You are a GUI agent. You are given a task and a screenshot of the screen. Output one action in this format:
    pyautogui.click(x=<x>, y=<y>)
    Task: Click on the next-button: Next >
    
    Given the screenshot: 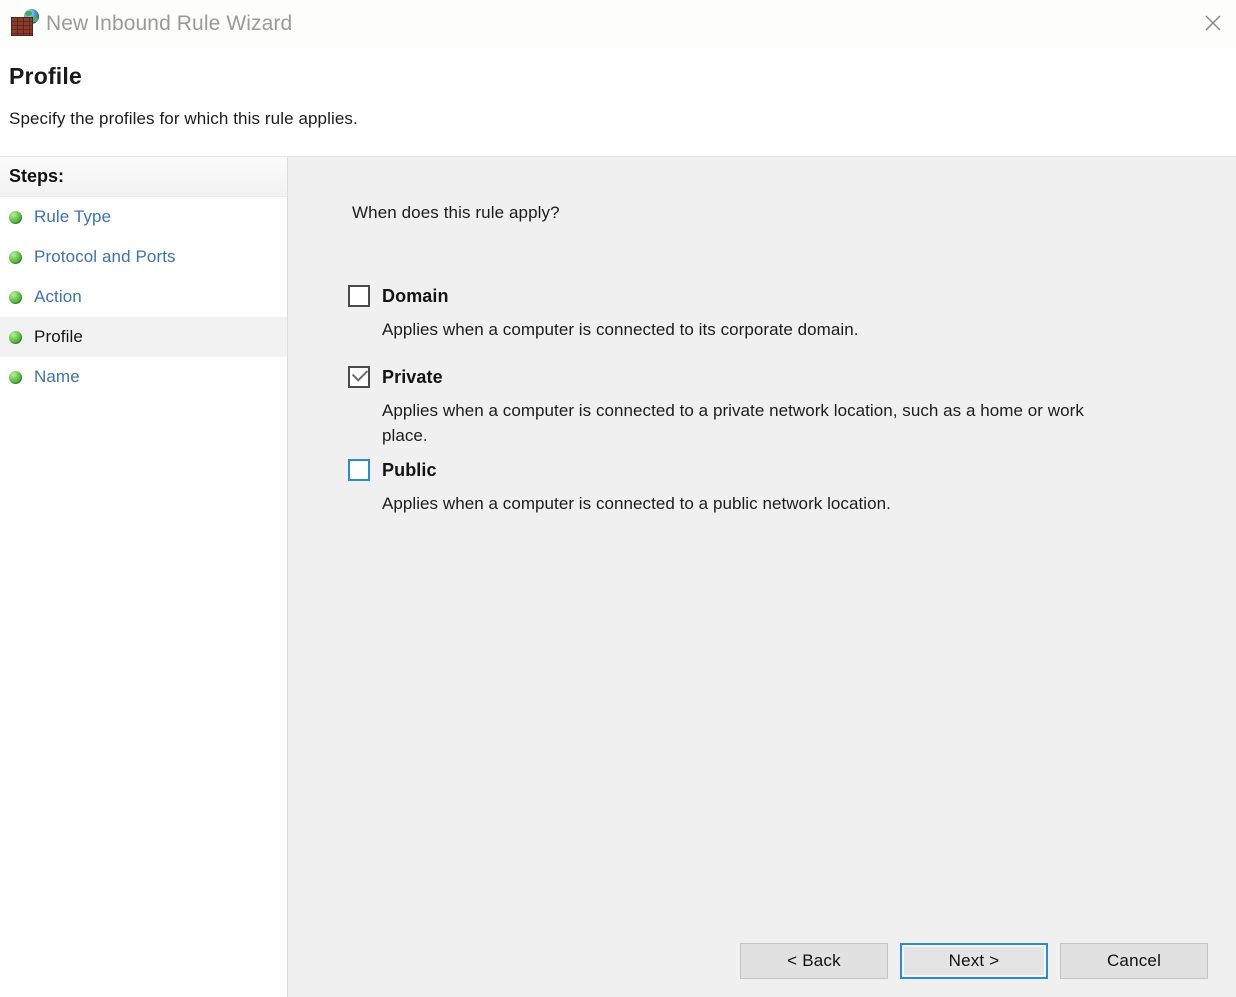 What is the action you would take?
    pyautogui.click(x=974, y=961)
    